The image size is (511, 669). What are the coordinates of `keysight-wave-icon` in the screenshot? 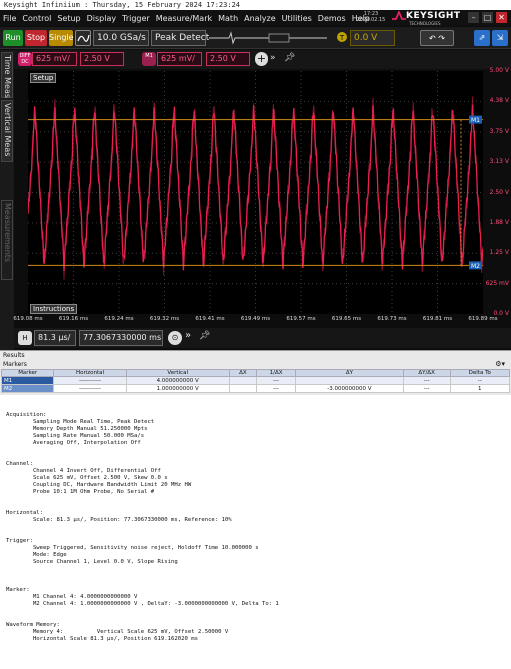 It's located at (399, 15).